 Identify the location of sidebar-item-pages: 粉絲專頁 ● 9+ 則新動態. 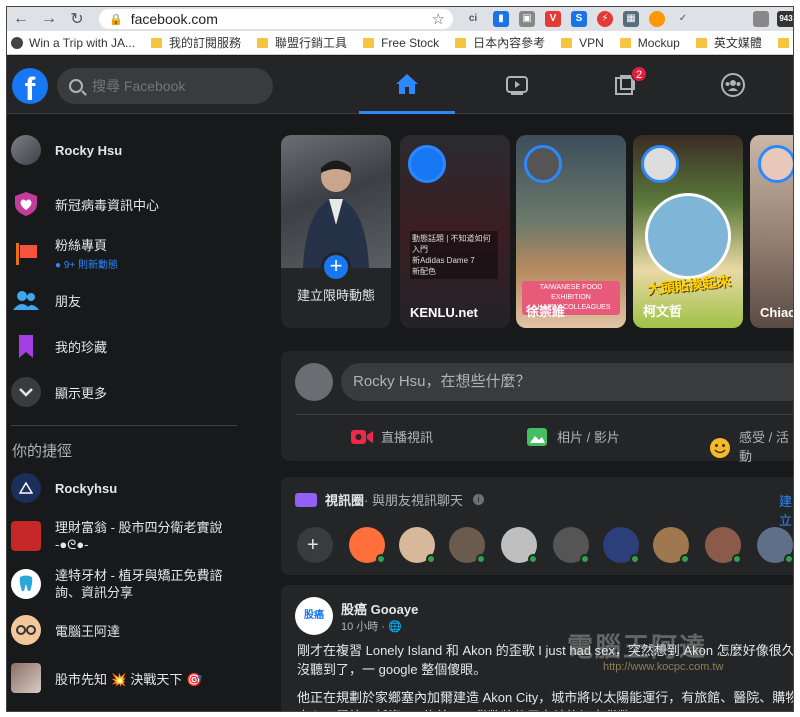
(125, 253).